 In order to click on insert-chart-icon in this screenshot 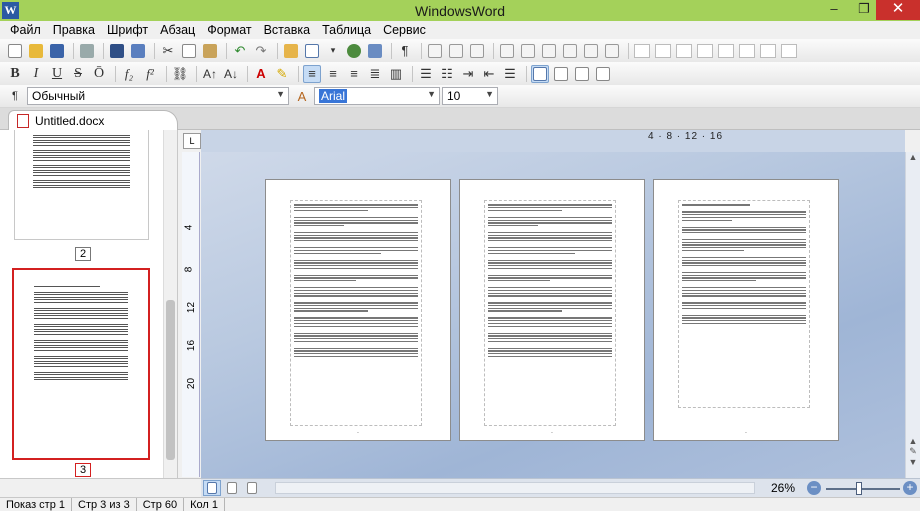, I will do `click(375, 51)`.